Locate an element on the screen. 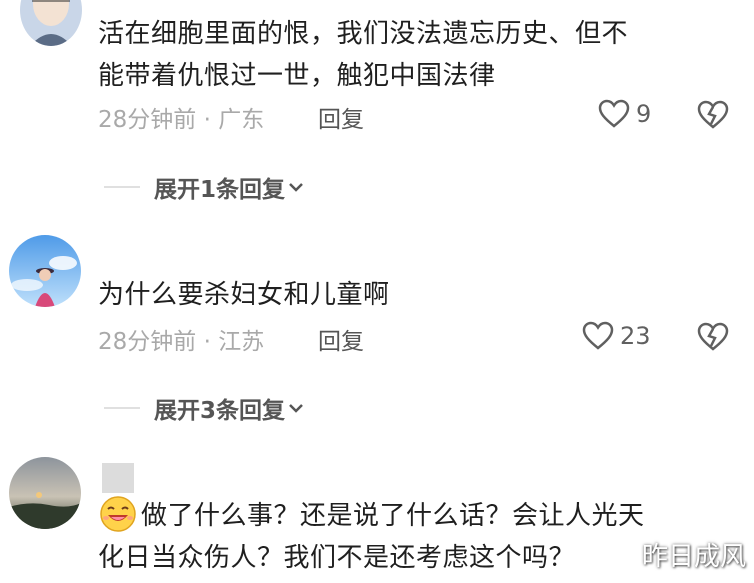  comment-text-line: 能带着仇恨过一世，触犯中国法律 is located at coordinates (297, 76).